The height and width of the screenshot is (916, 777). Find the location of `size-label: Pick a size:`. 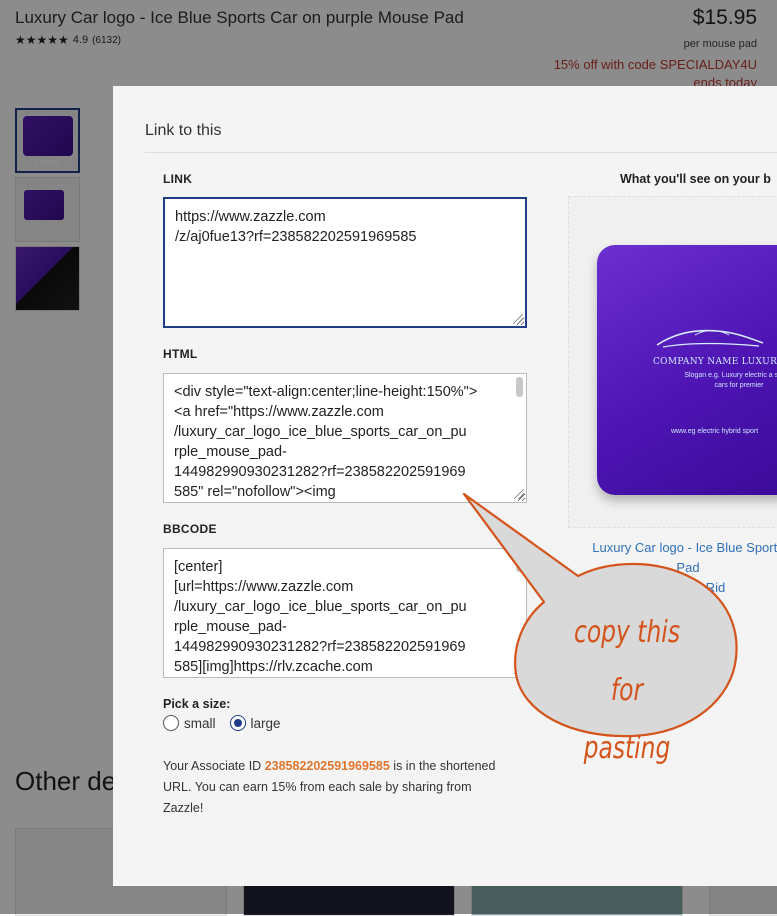

size-label: Pick a size: is located at coordinates (197, 704).